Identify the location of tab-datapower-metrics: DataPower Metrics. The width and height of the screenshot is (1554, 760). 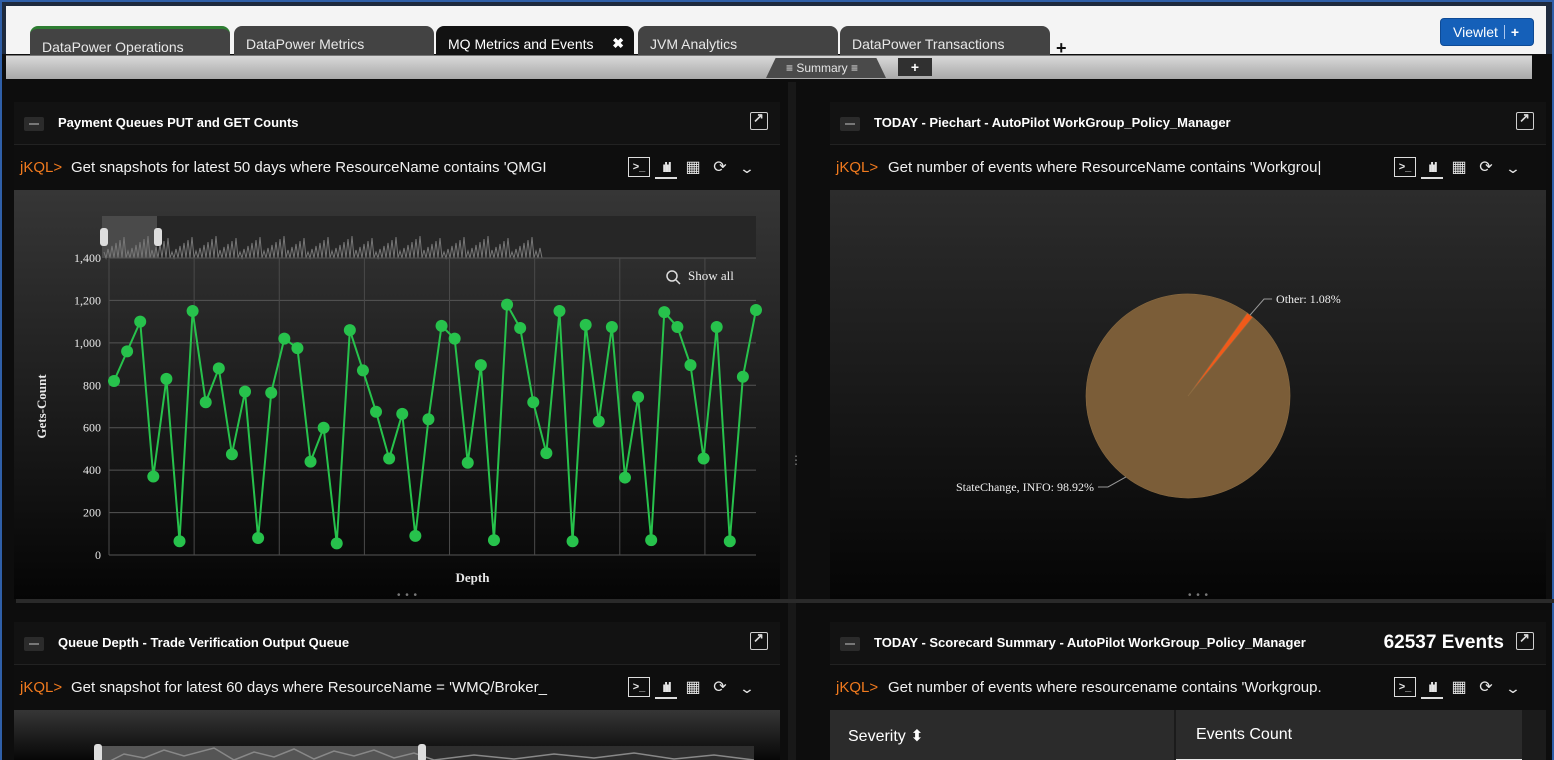
(334, 41).